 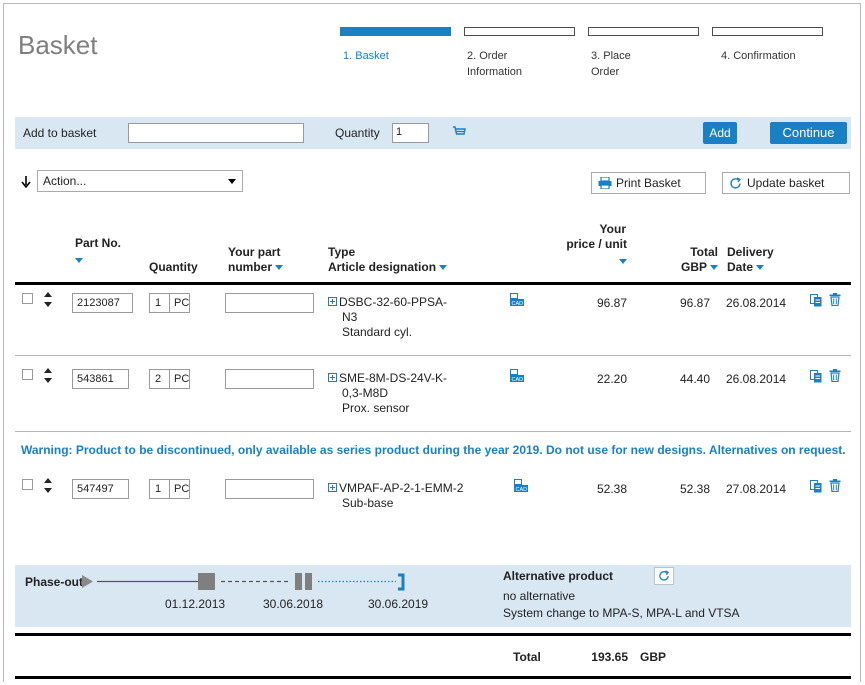 What do you see at coordinates (609, 657) in the screenshot?
I see `total-value: 193.65` at bounding box center [609, 657].